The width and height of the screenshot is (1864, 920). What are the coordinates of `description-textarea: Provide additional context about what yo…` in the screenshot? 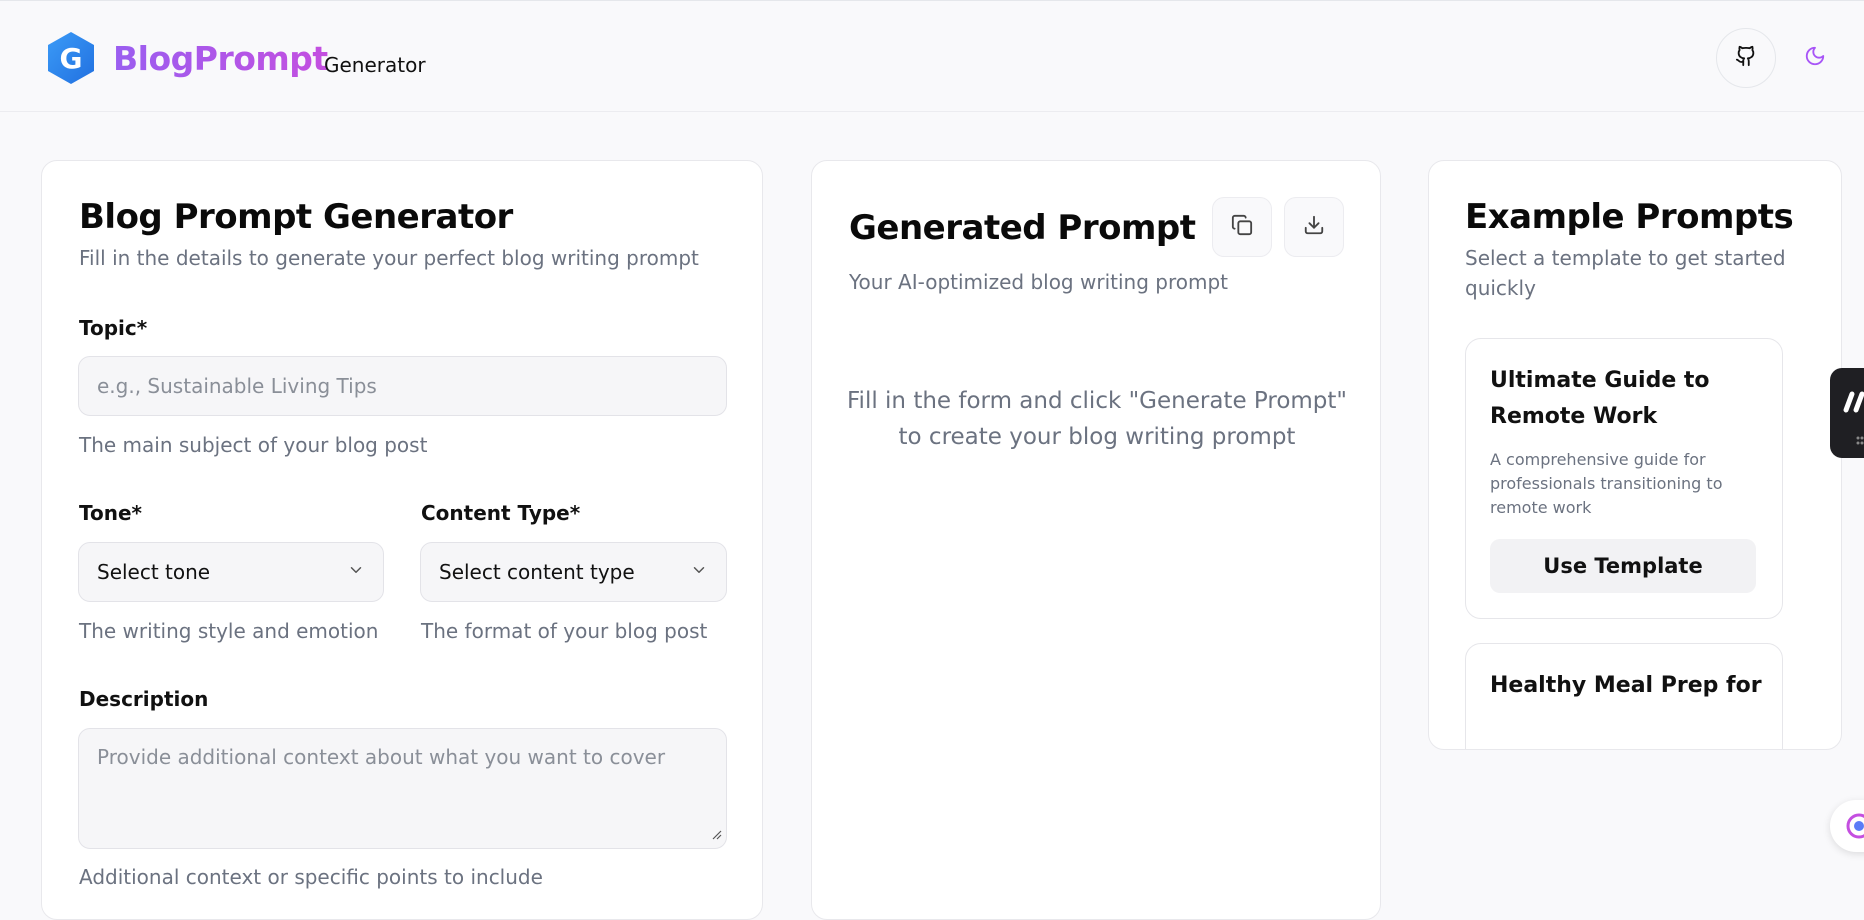 It's located at (402, 788).